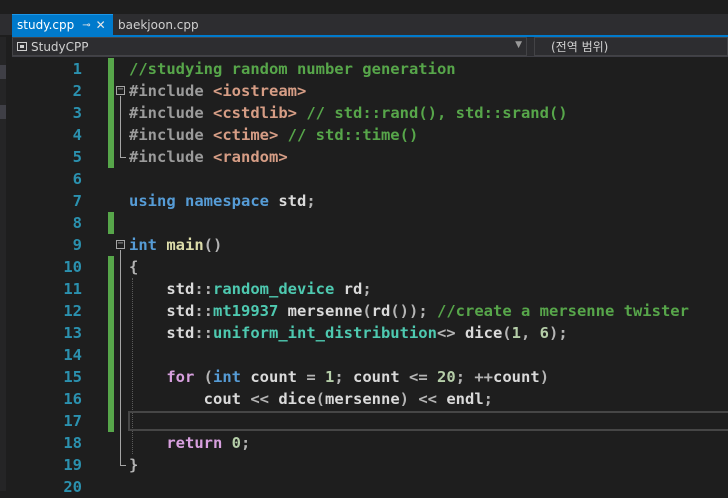 The image size is (728, 498). I want to click on navigation-bar: StudyCPP ▼ (전역 범위), so click(370, 47).